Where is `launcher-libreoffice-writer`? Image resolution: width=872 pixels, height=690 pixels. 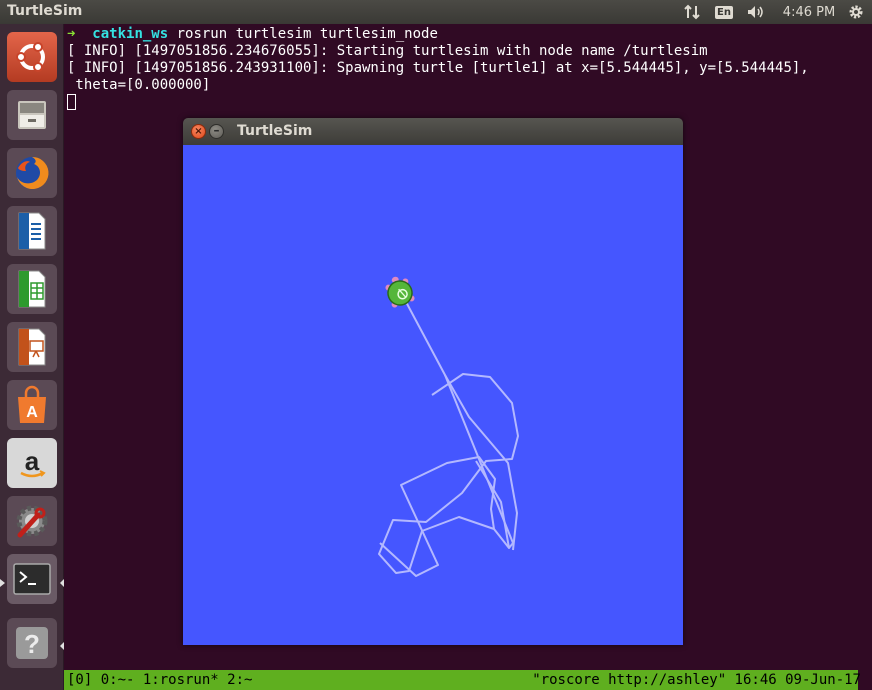
launcher-libreoffice-writer is located at coordinates (32, 231).